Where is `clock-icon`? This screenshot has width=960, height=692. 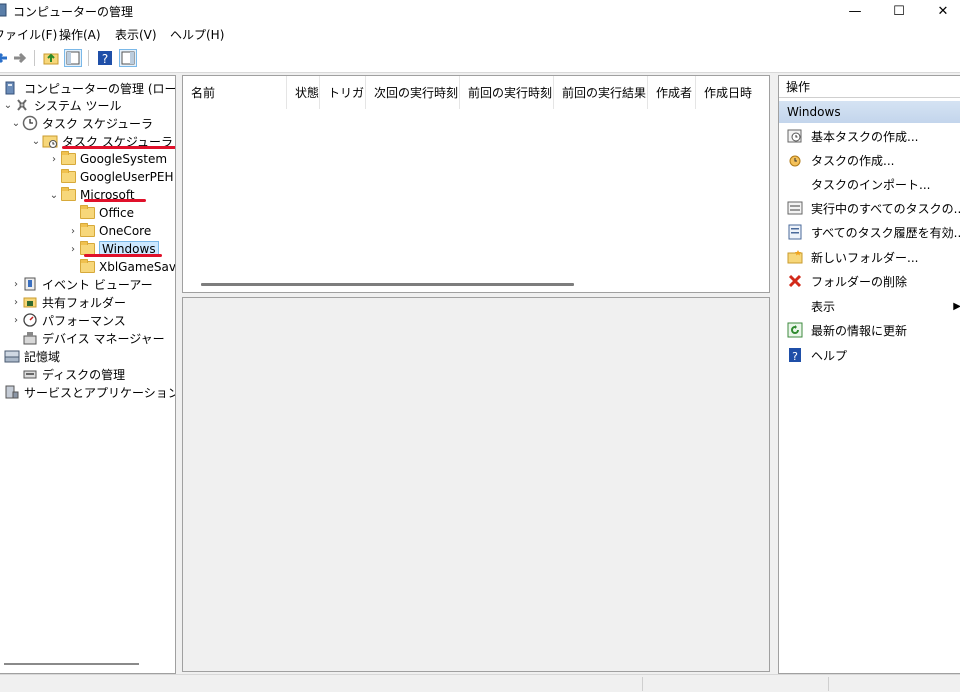 clock-icon is located at coordinates (30, 123).